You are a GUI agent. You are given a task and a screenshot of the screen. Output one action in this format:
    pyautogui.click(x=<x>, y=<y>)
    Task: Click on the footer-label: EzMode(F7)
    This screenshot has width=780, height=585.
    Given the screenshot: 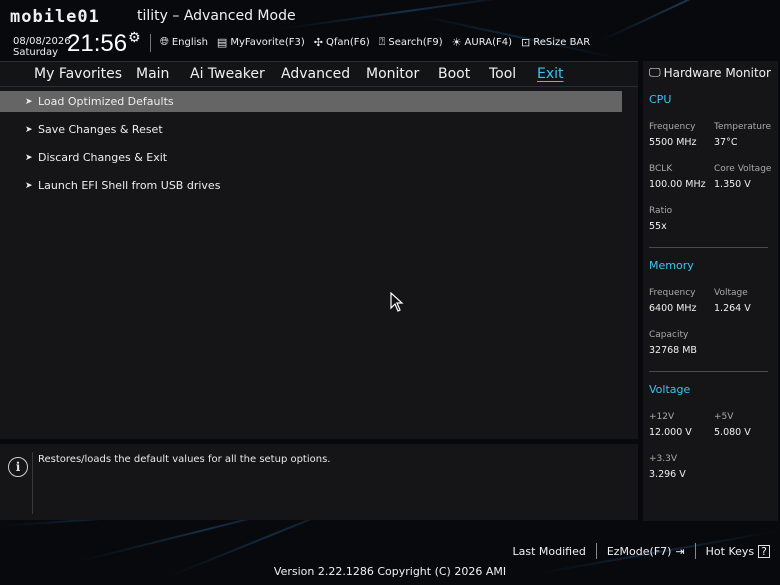 What is the action you would take?
    pyautogui.click(x=639, y=551)
    